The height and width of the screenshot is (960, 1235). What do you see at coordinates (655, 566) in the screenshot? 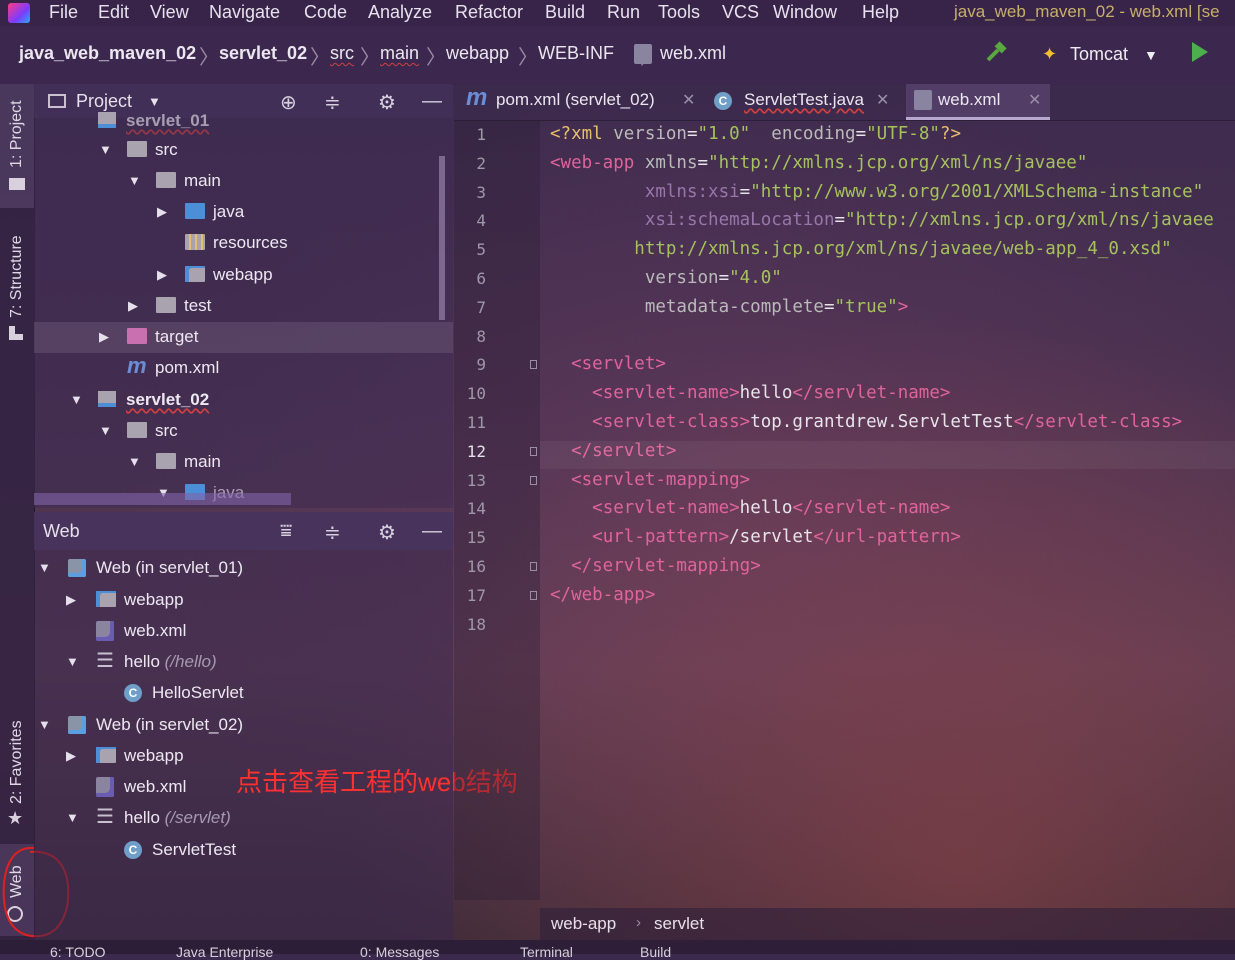
I see `code-line: </servlet-mapping>` at bounding box center [655, 566].